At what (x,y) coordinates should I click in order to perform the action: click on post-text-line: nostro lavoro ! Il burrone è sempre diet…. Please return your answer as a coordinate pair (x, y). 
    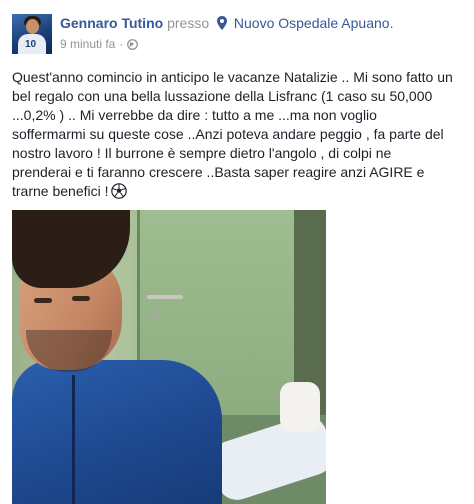
    Looking at the image, I should click on (202, 153).